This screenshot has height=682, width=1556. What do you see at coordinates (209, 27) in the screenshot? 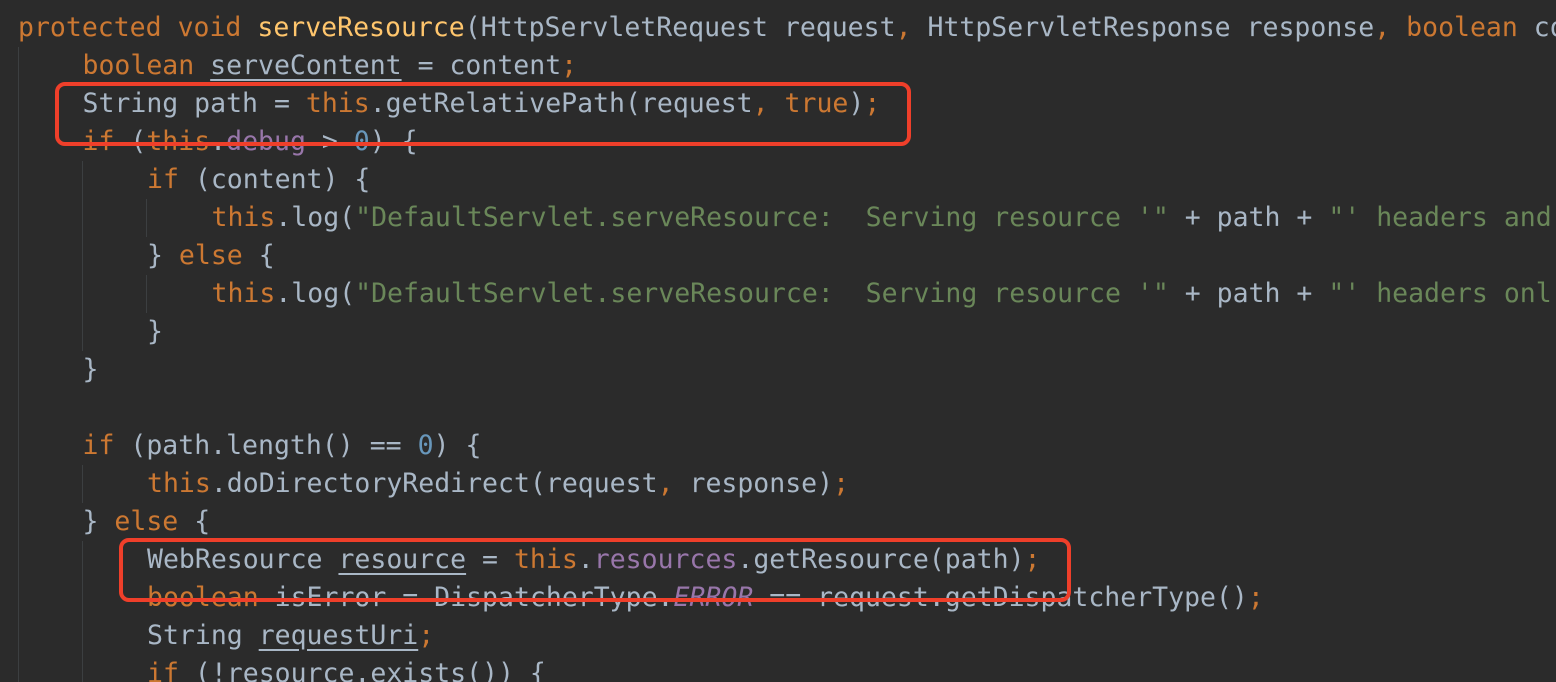
I see `code-token: void` at bounding box center [209, 27].